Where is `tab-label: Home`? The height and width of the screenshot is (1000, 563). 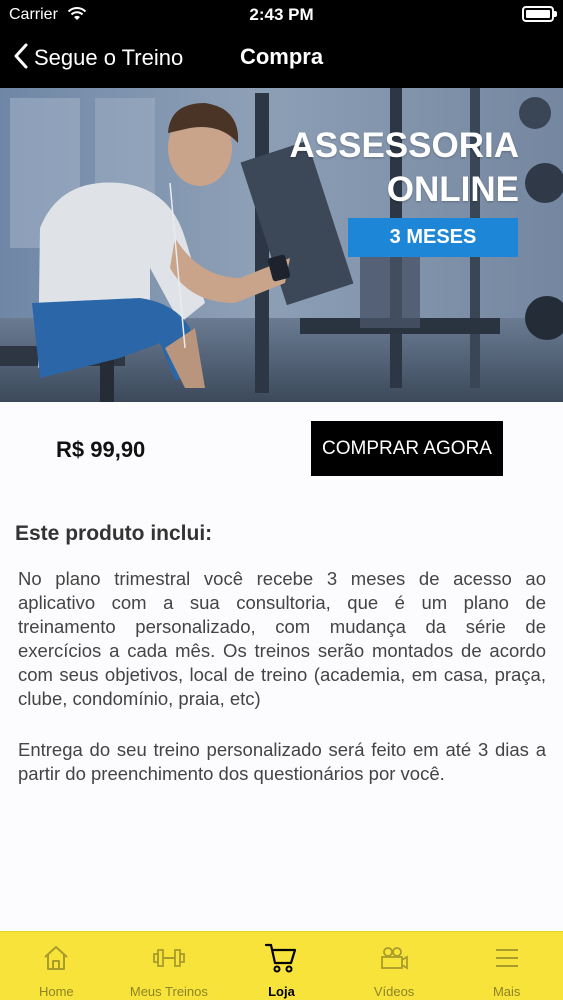
tab-label: Home is located at coordinates (56, 991).